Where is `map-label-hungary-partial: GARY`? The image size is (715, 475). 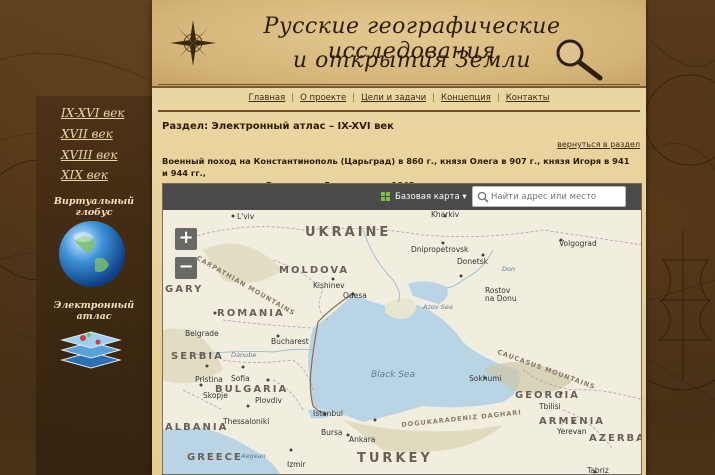 map-label-hungary-partial: GARY is located at coordinates (184, 289).